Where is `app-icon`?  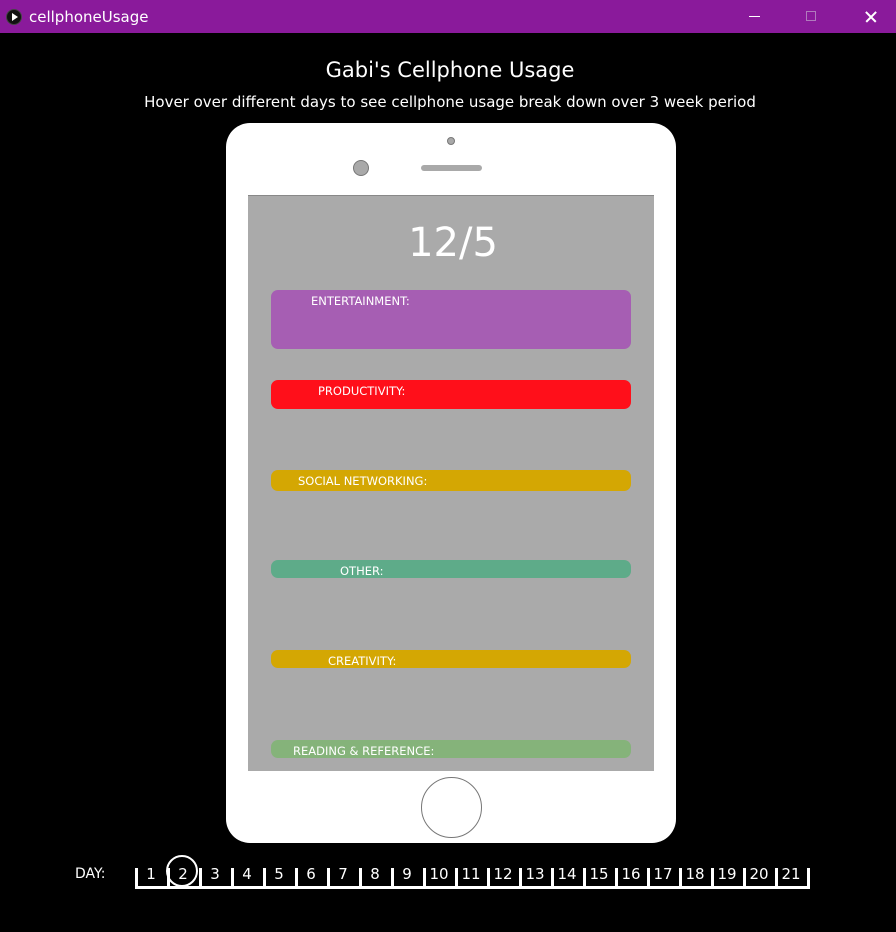
app-icon is located at coordinates (14, 17).